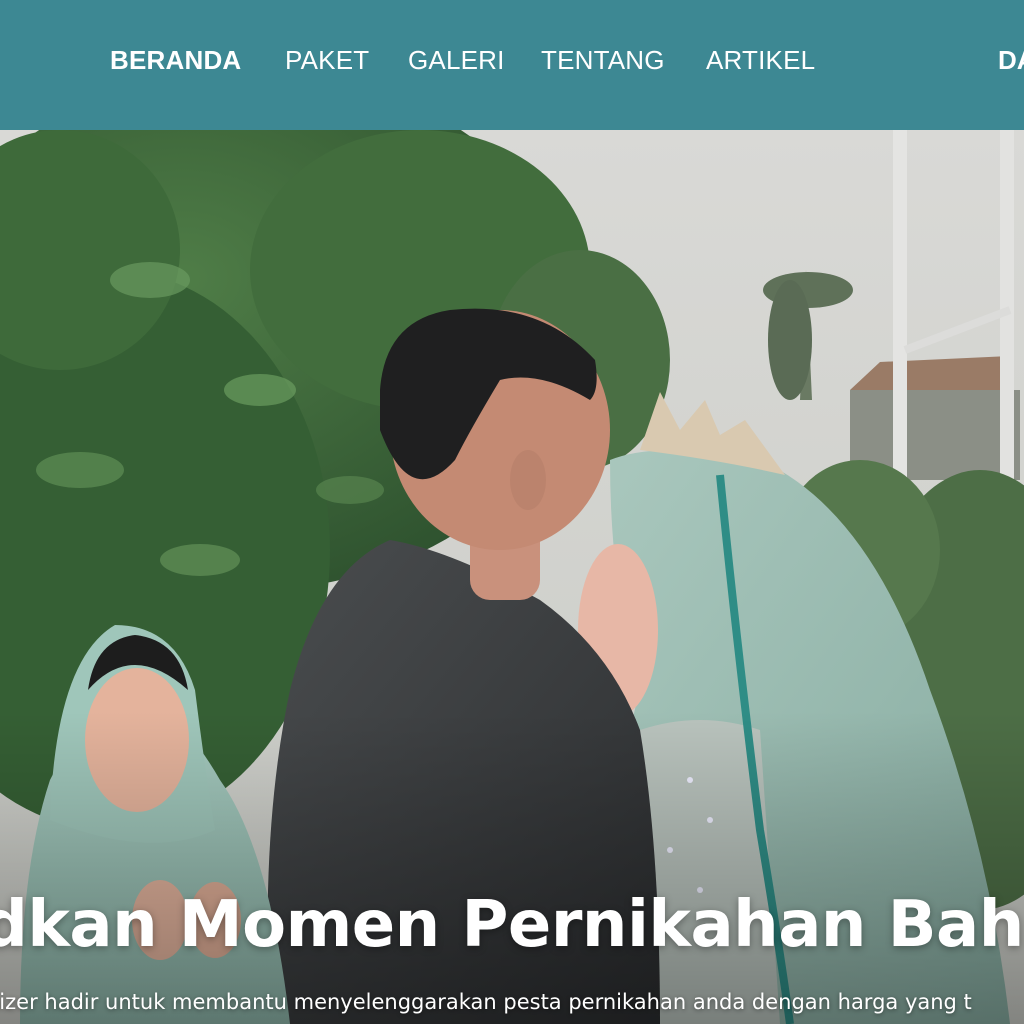 Image resolution: width=1024 pixels, height=1024 pixels. What do you see at coordinates (1011, 60) in the screenshot?
I see `nav-cta-button: DA` at bounding box center [1011, 60].